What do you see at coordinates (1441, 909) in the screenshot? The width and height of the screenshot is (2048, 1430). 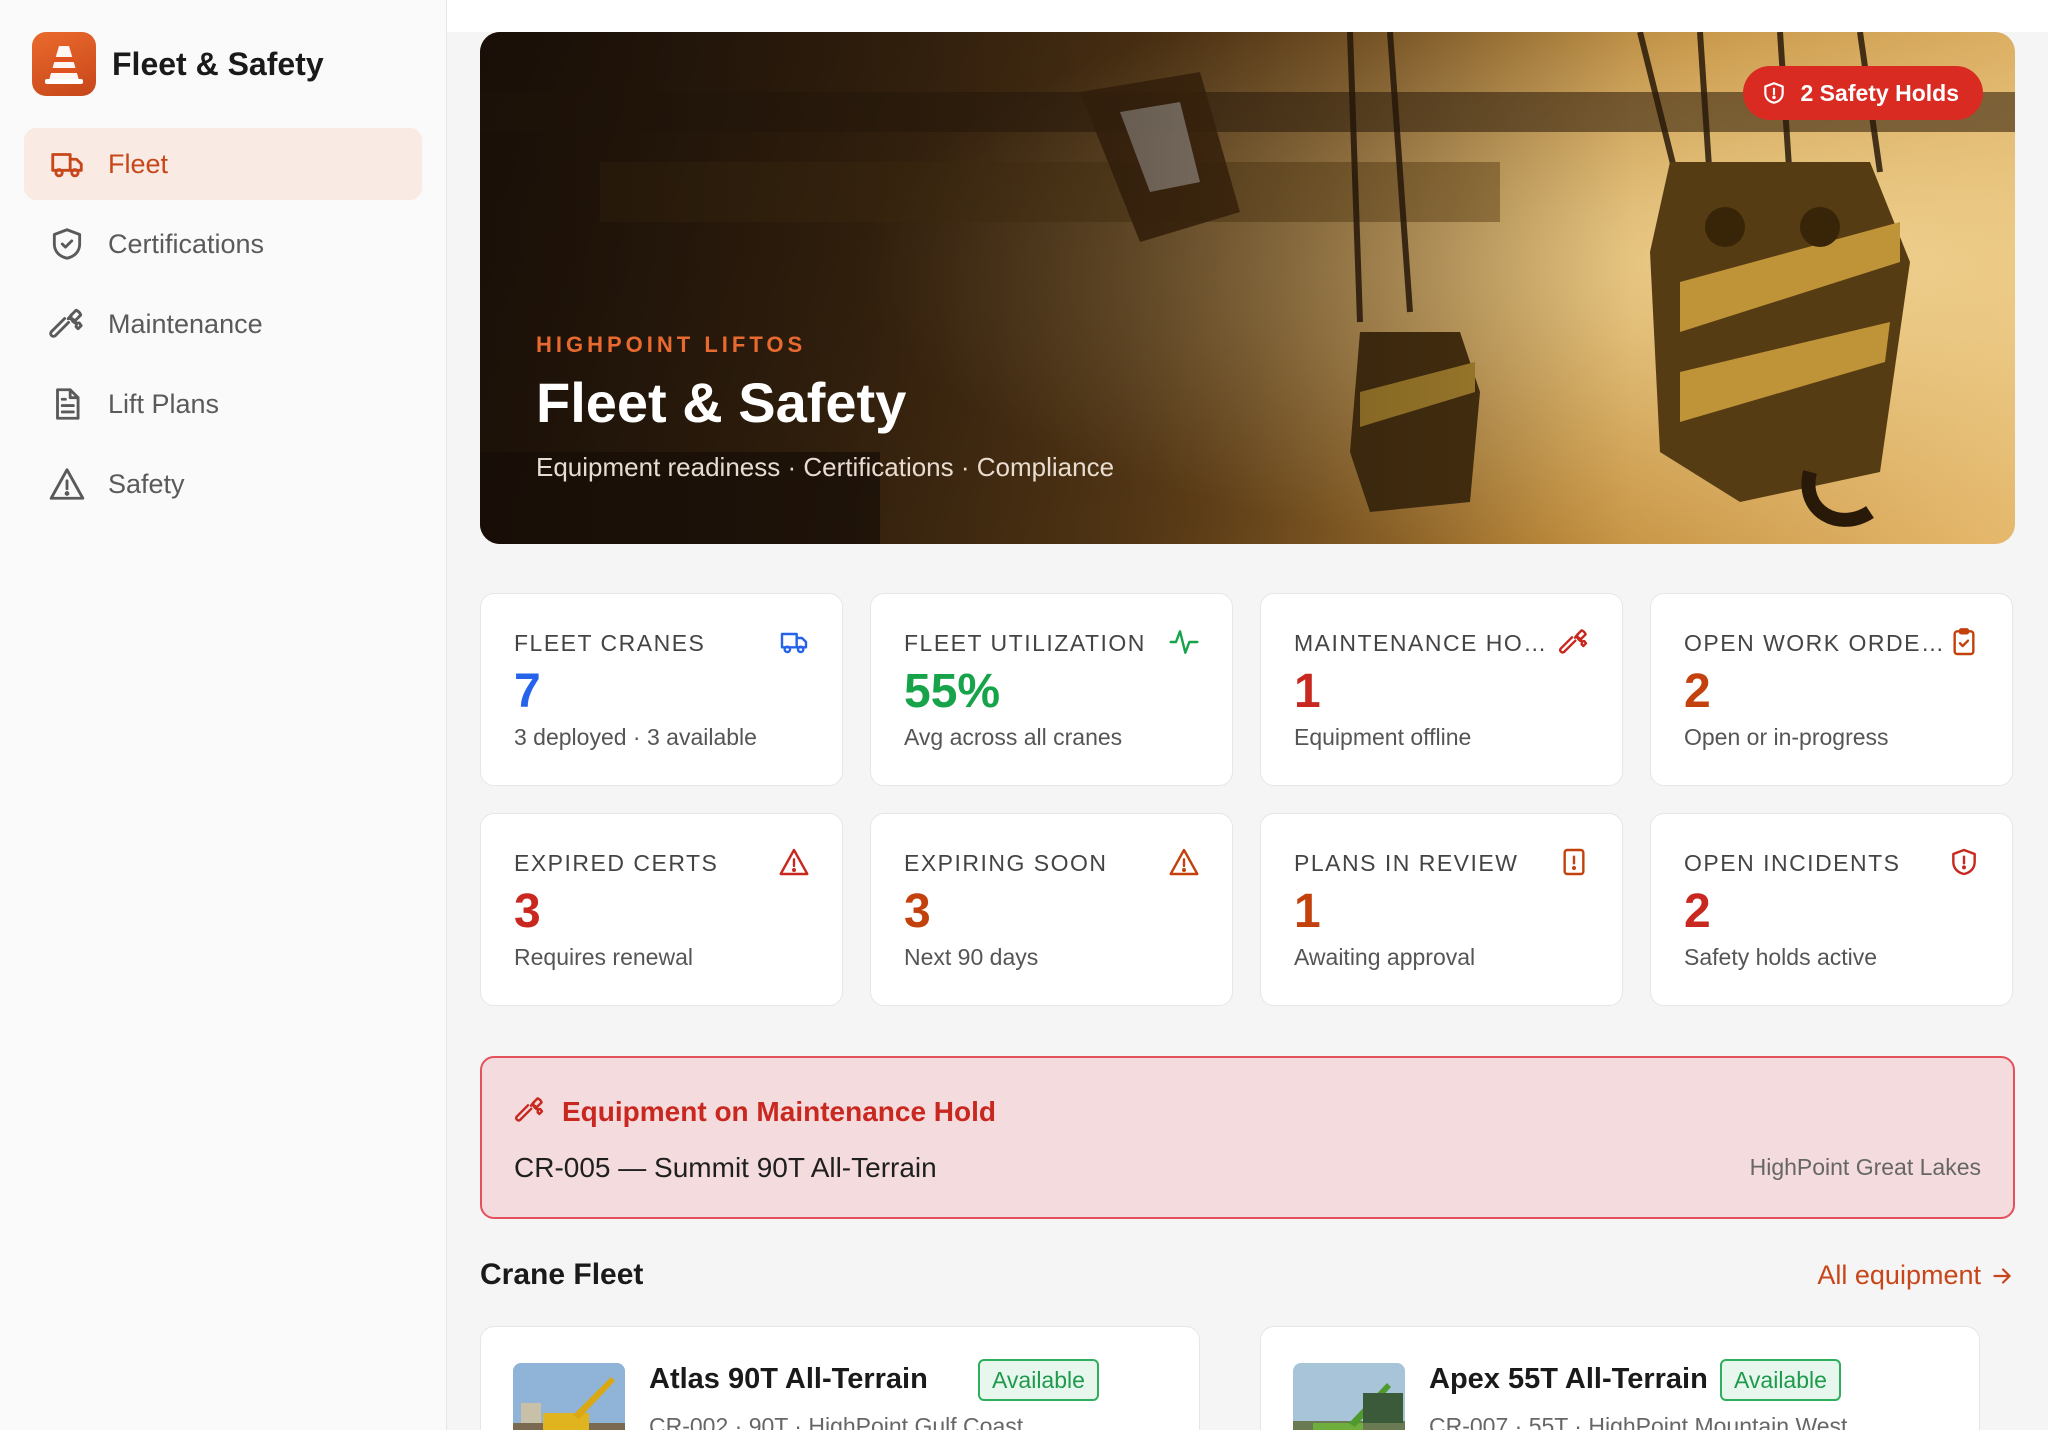 I see `stat-card-plans-in-review: PLANS IN REVIEW 1 Awaiting approval` at bounding box center [1441, 909].